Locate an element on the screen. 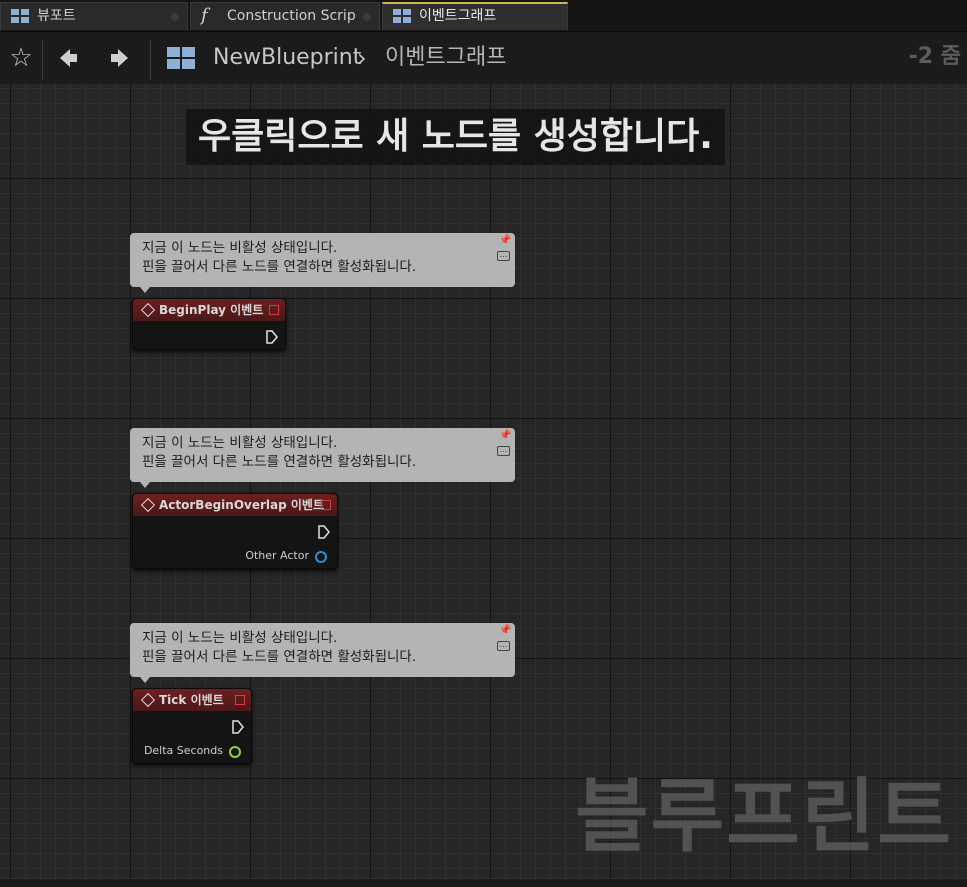 This screenshot has height=887, width=967. breadcrumb-blueprint: NewBlueprint is located at coordinates (287, 58).